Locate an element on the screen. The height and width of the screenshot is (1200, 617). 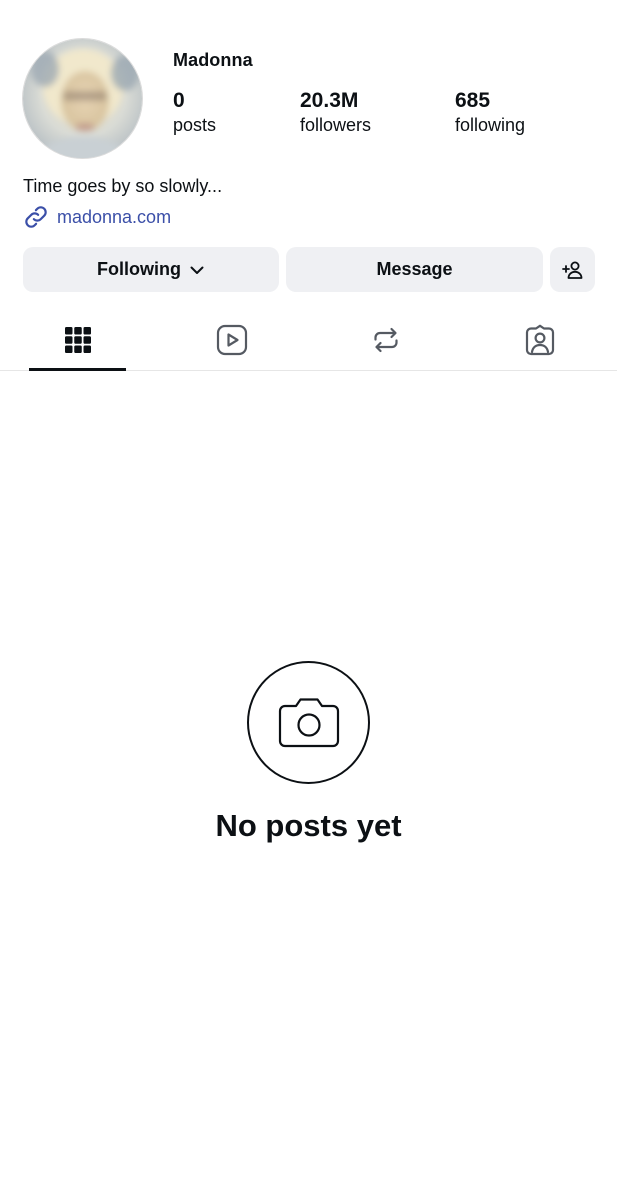
empty-state-camera is located at coordinates (308, 722).